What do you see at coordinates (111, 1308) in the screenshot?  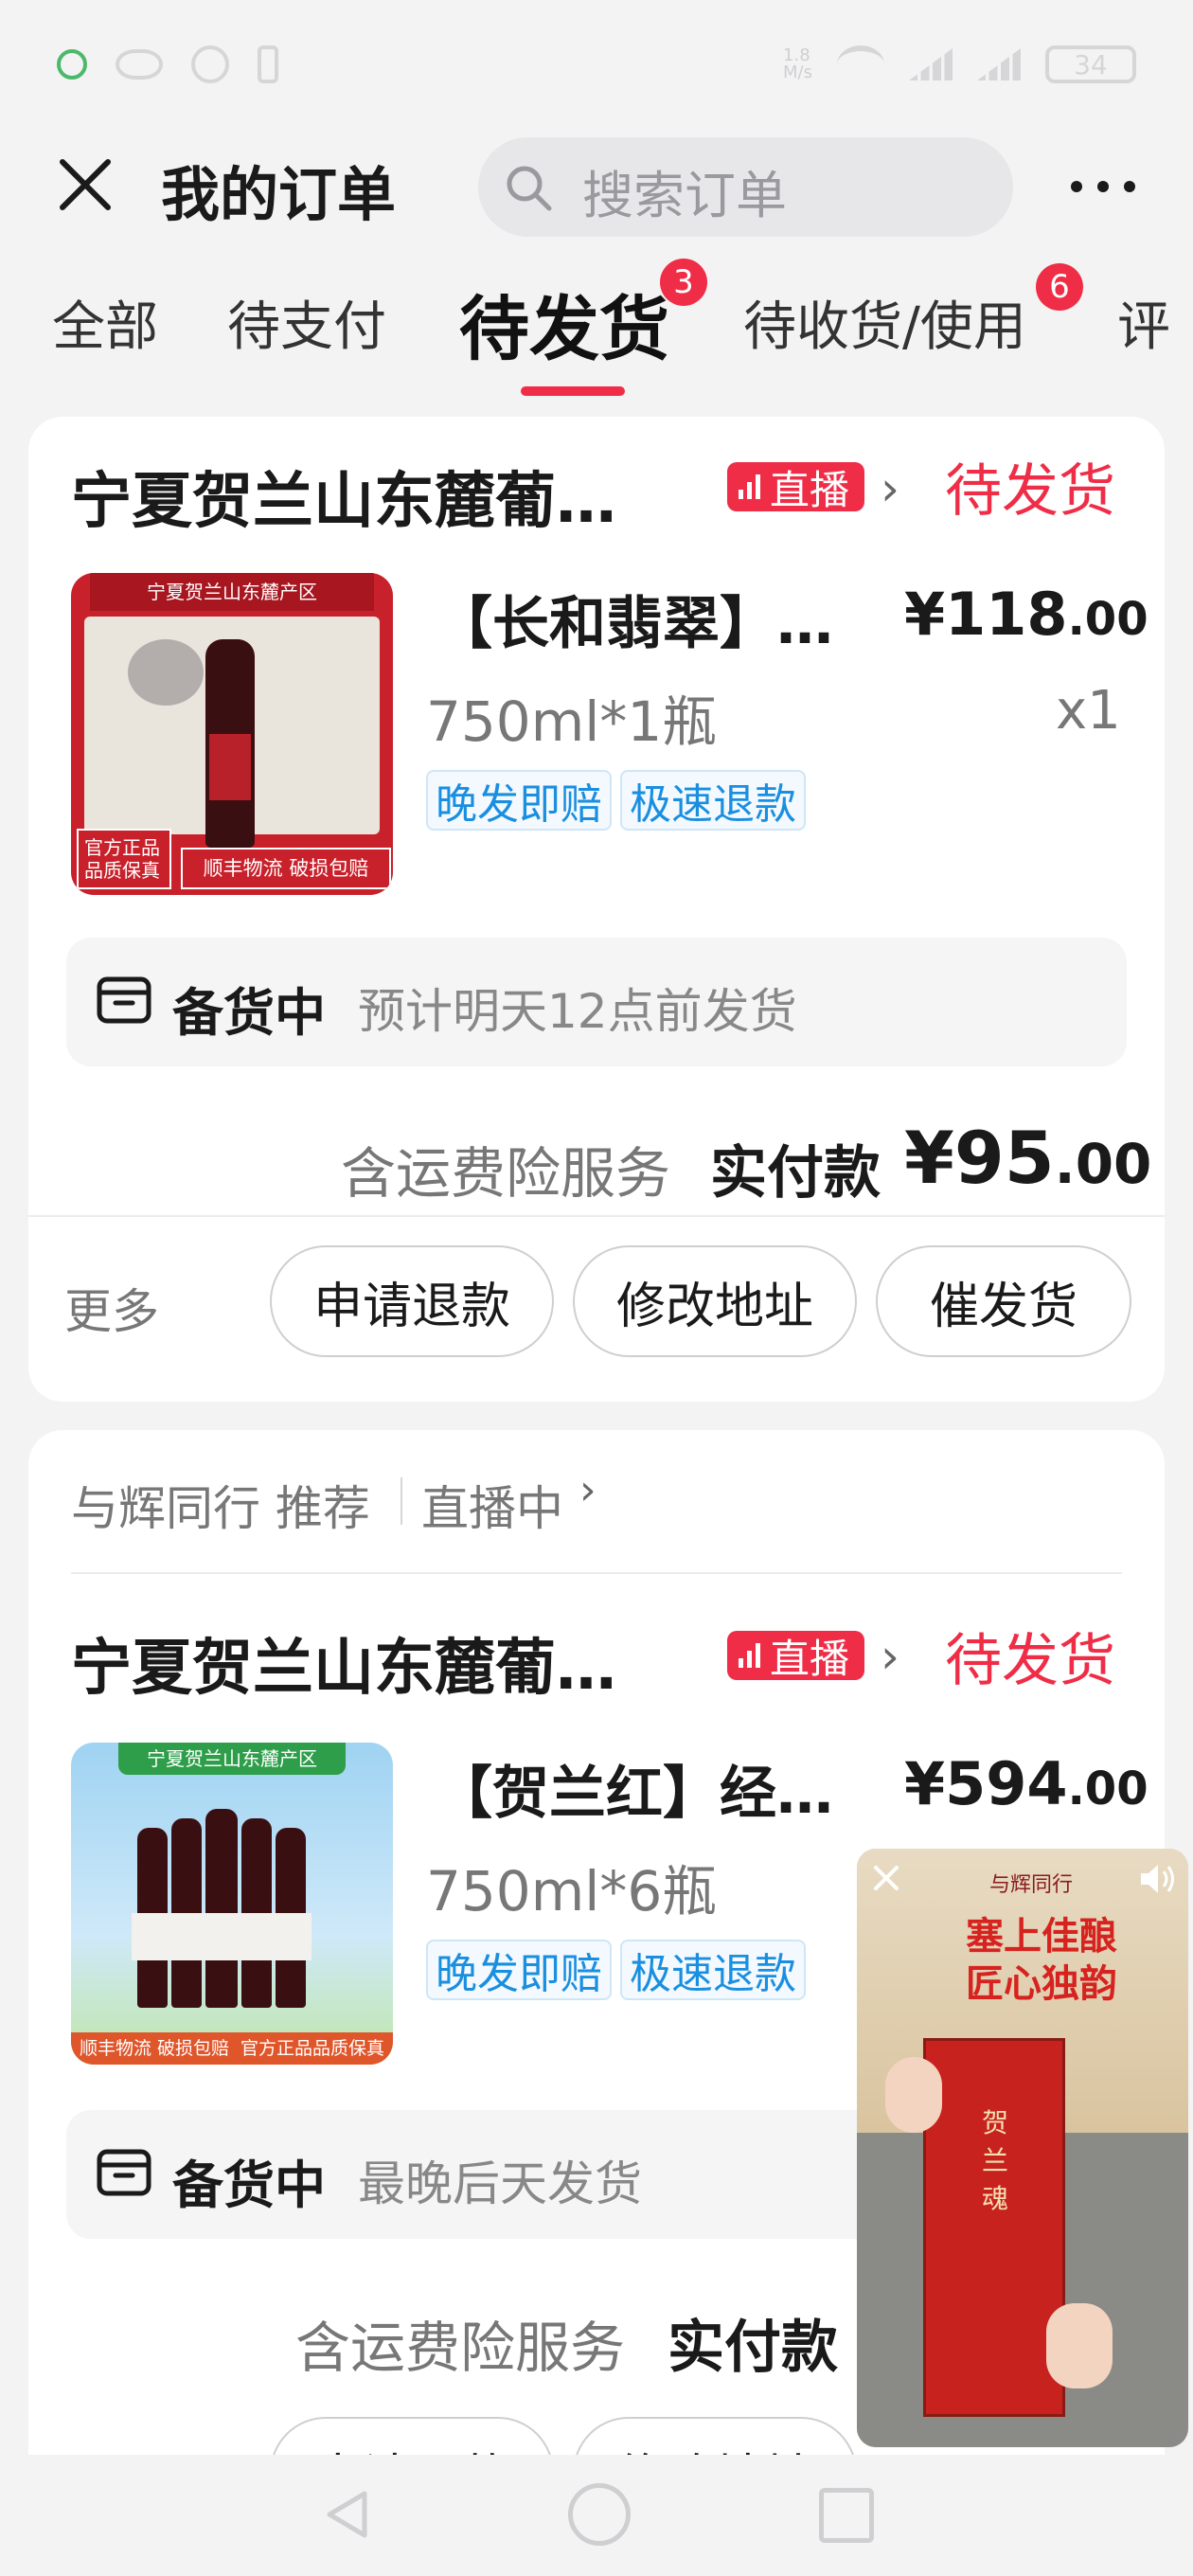 I see `more-button: 更多` at bounding box center [111, 1308].